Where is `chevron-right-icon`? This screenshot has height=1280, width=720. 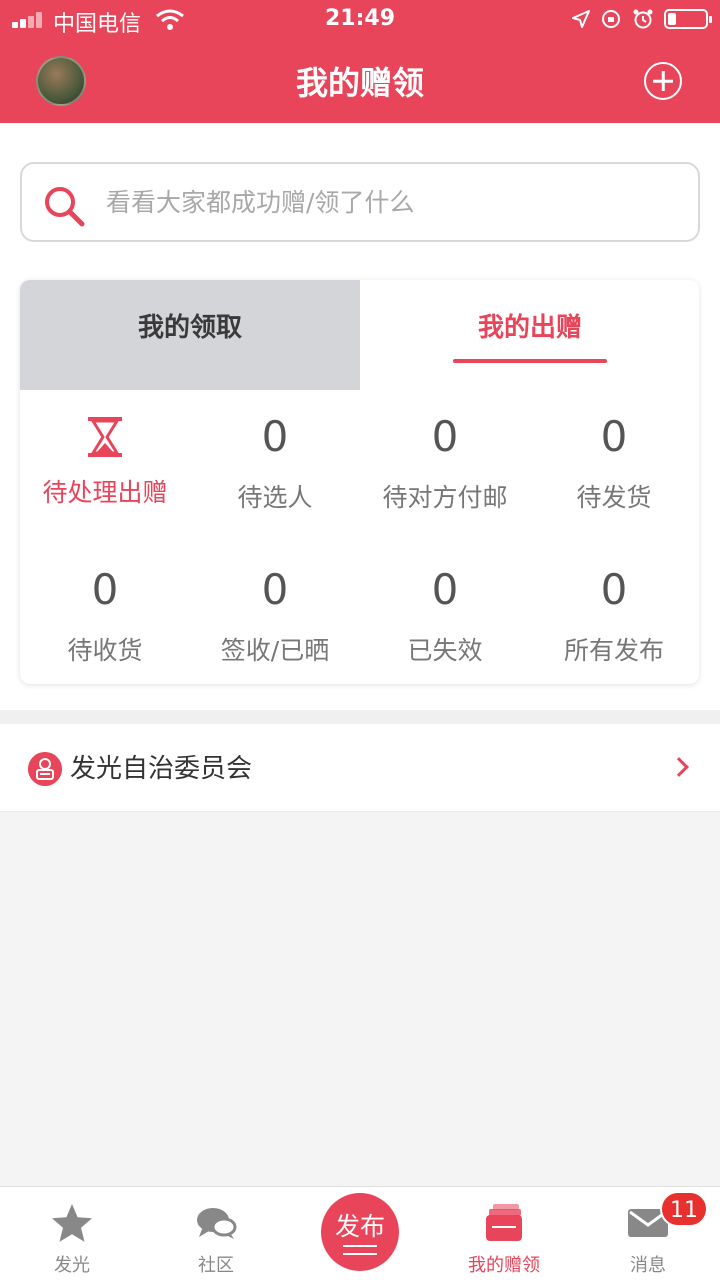
chevron-right-icon is located at coordinates (679, 767).